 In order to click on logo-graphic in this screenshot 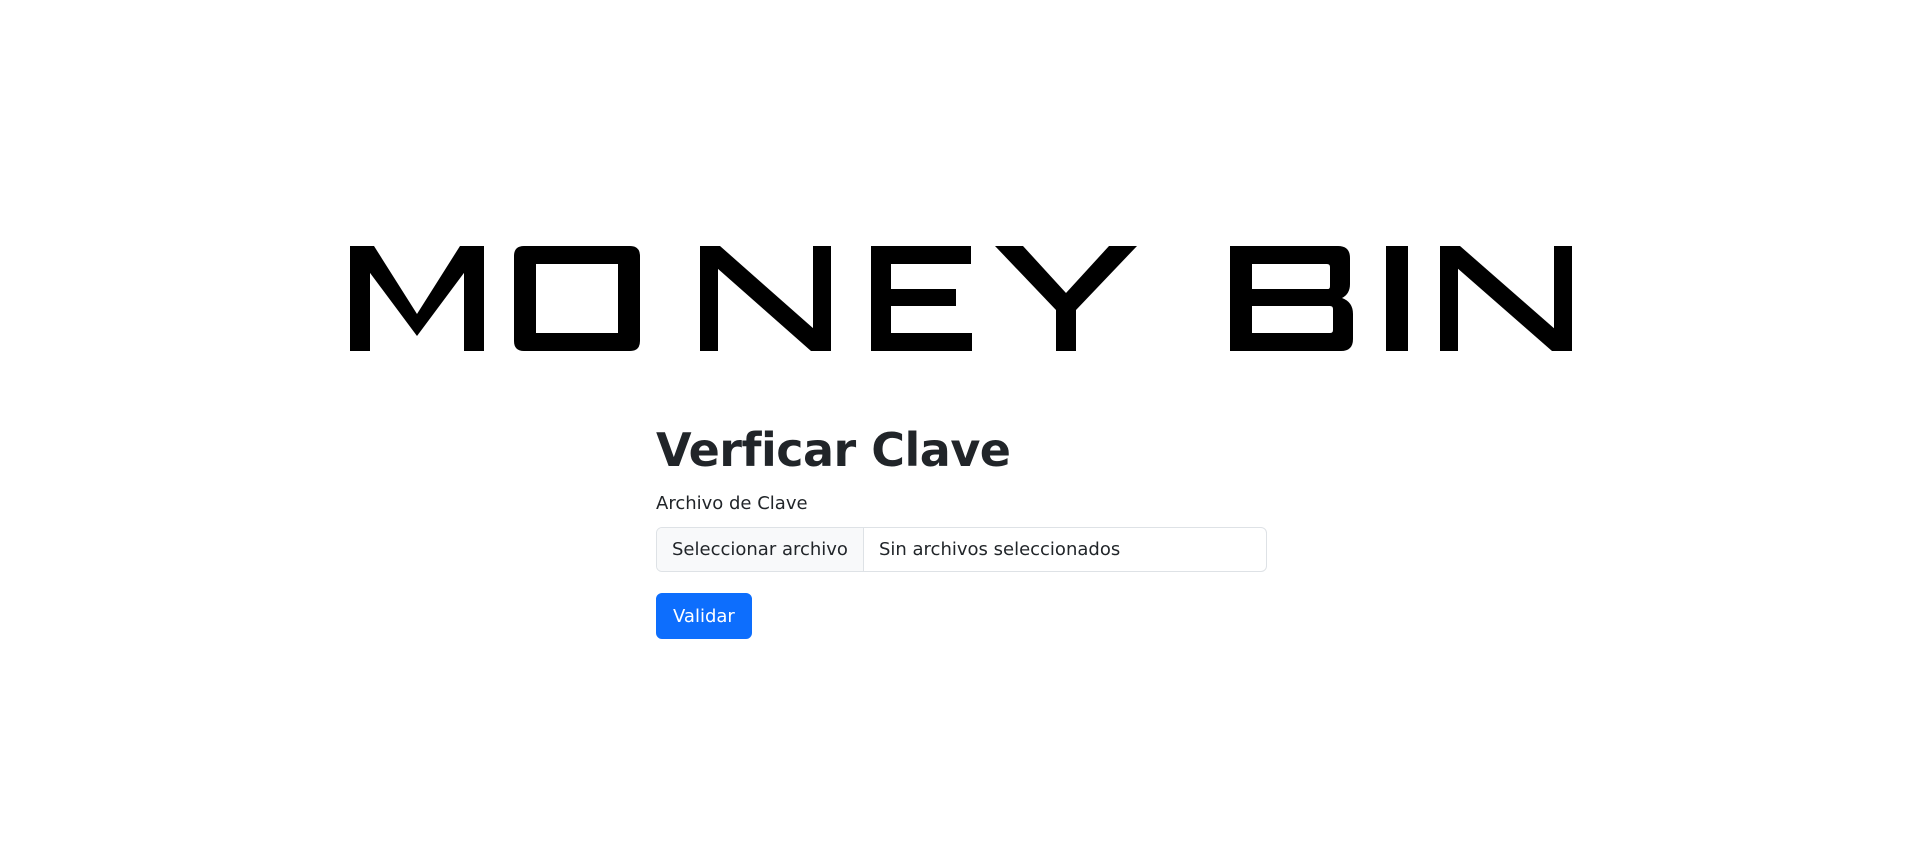, I will do `click(961, 298)`.